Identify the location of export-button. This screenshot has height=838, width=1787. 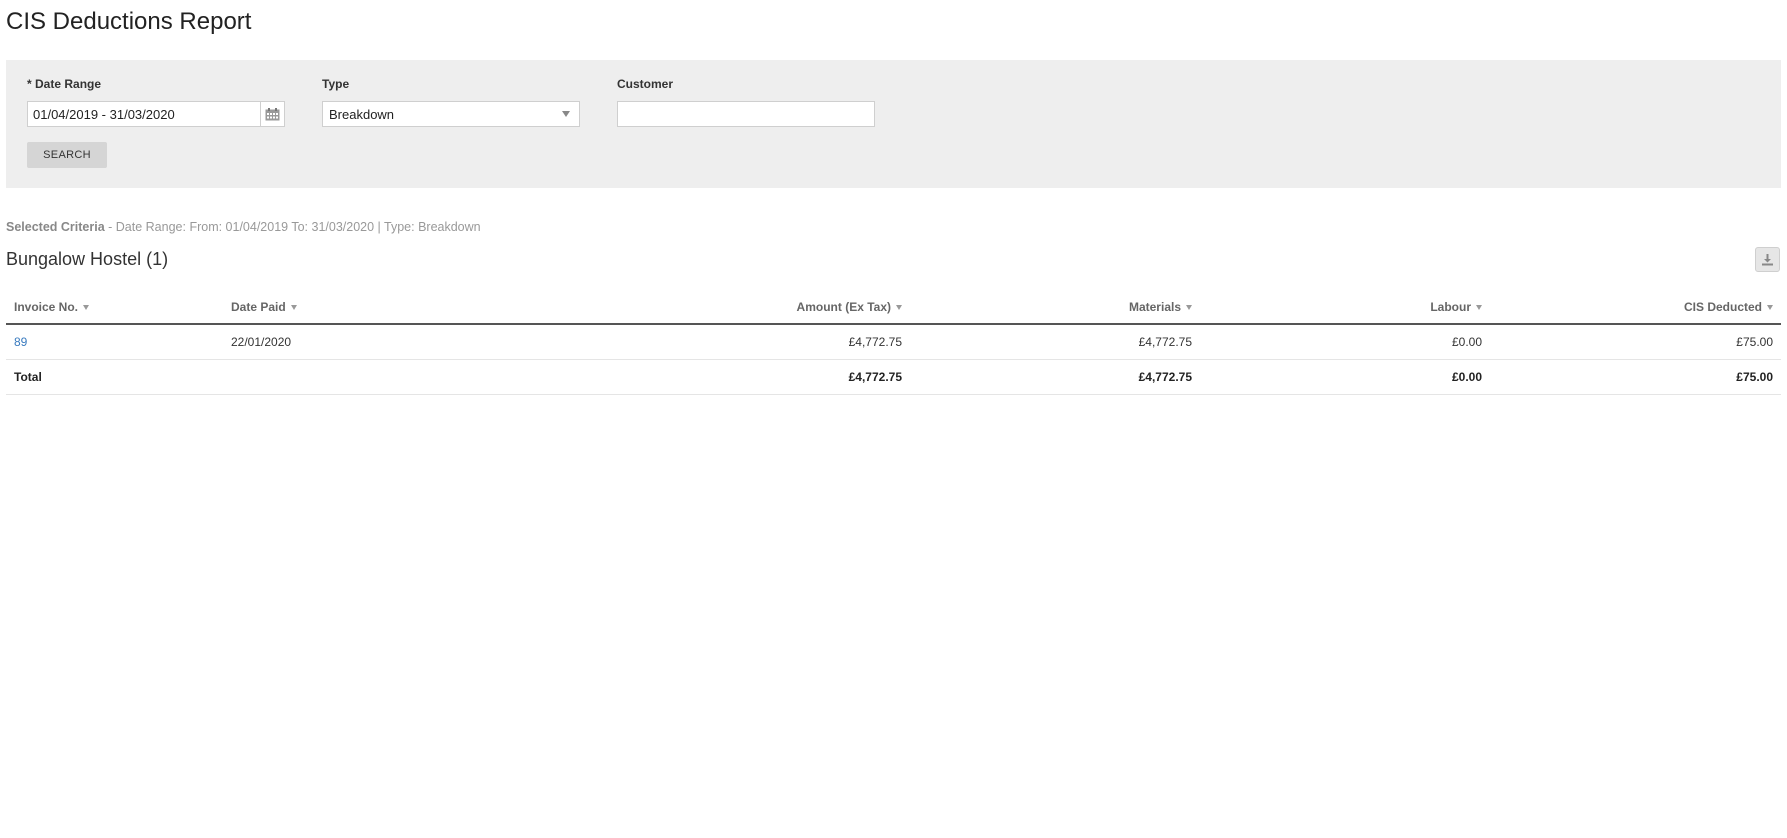
(1767, 259).